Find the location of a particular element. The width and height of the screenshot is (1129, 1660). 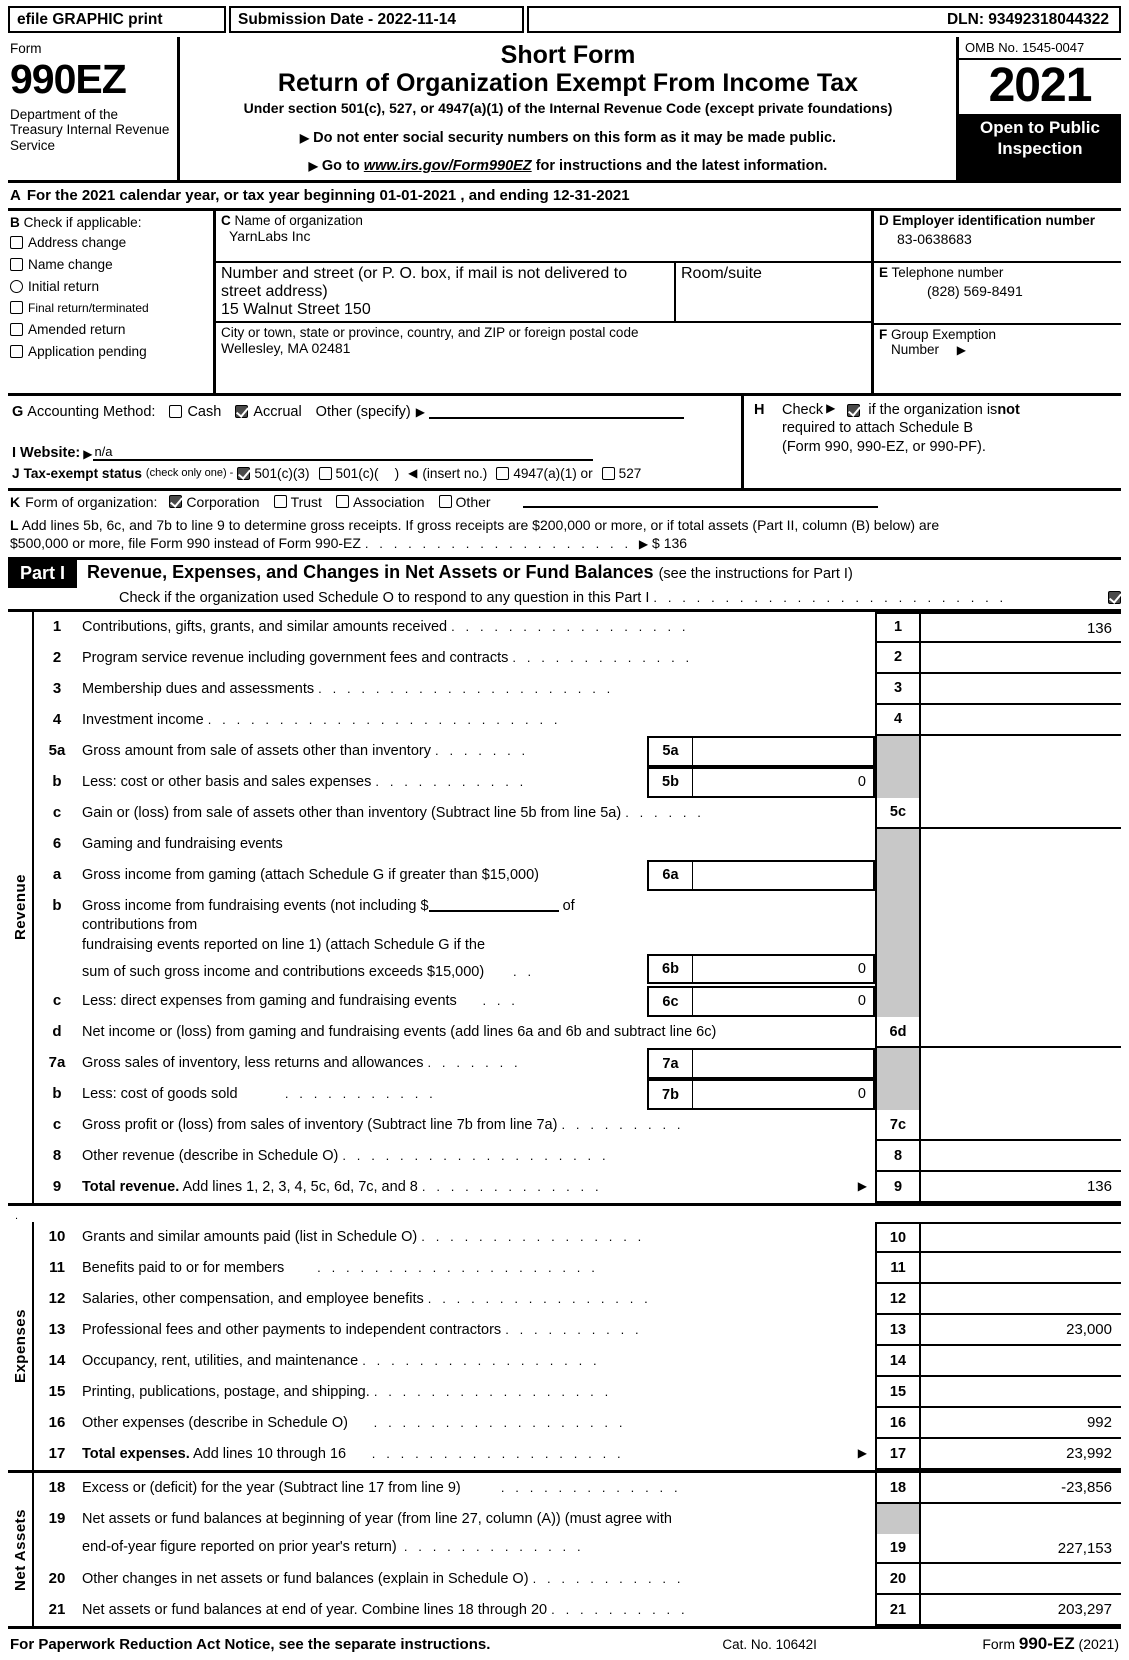

radio-label: Corporation is located at coordinates (223, 501).